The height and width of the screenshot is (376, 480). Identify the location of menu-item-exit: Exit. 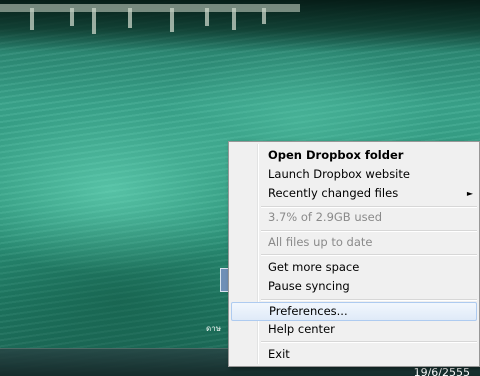
(354, 354).